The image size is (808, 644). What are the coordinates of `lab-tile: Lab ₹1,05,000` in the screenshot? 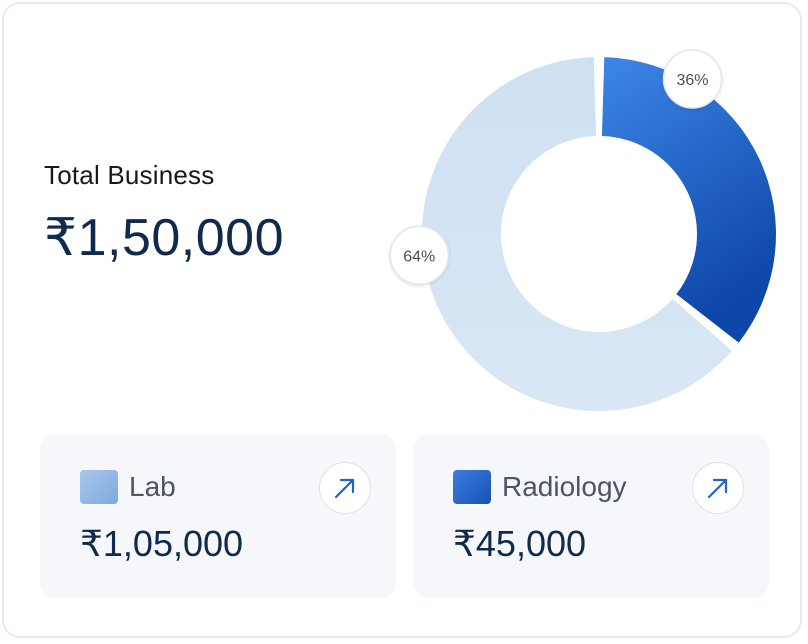 It's located at (218, 516).